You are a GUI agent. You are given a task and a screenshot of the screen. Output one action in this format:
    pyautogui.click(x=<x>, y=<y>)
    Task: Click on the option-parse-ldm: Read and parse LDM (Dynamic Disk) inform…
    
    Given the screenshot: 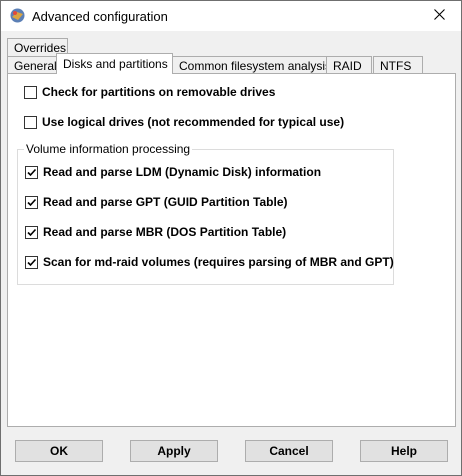 What is the action you would take?
    pyautogui.click(x=173, y=172)
    